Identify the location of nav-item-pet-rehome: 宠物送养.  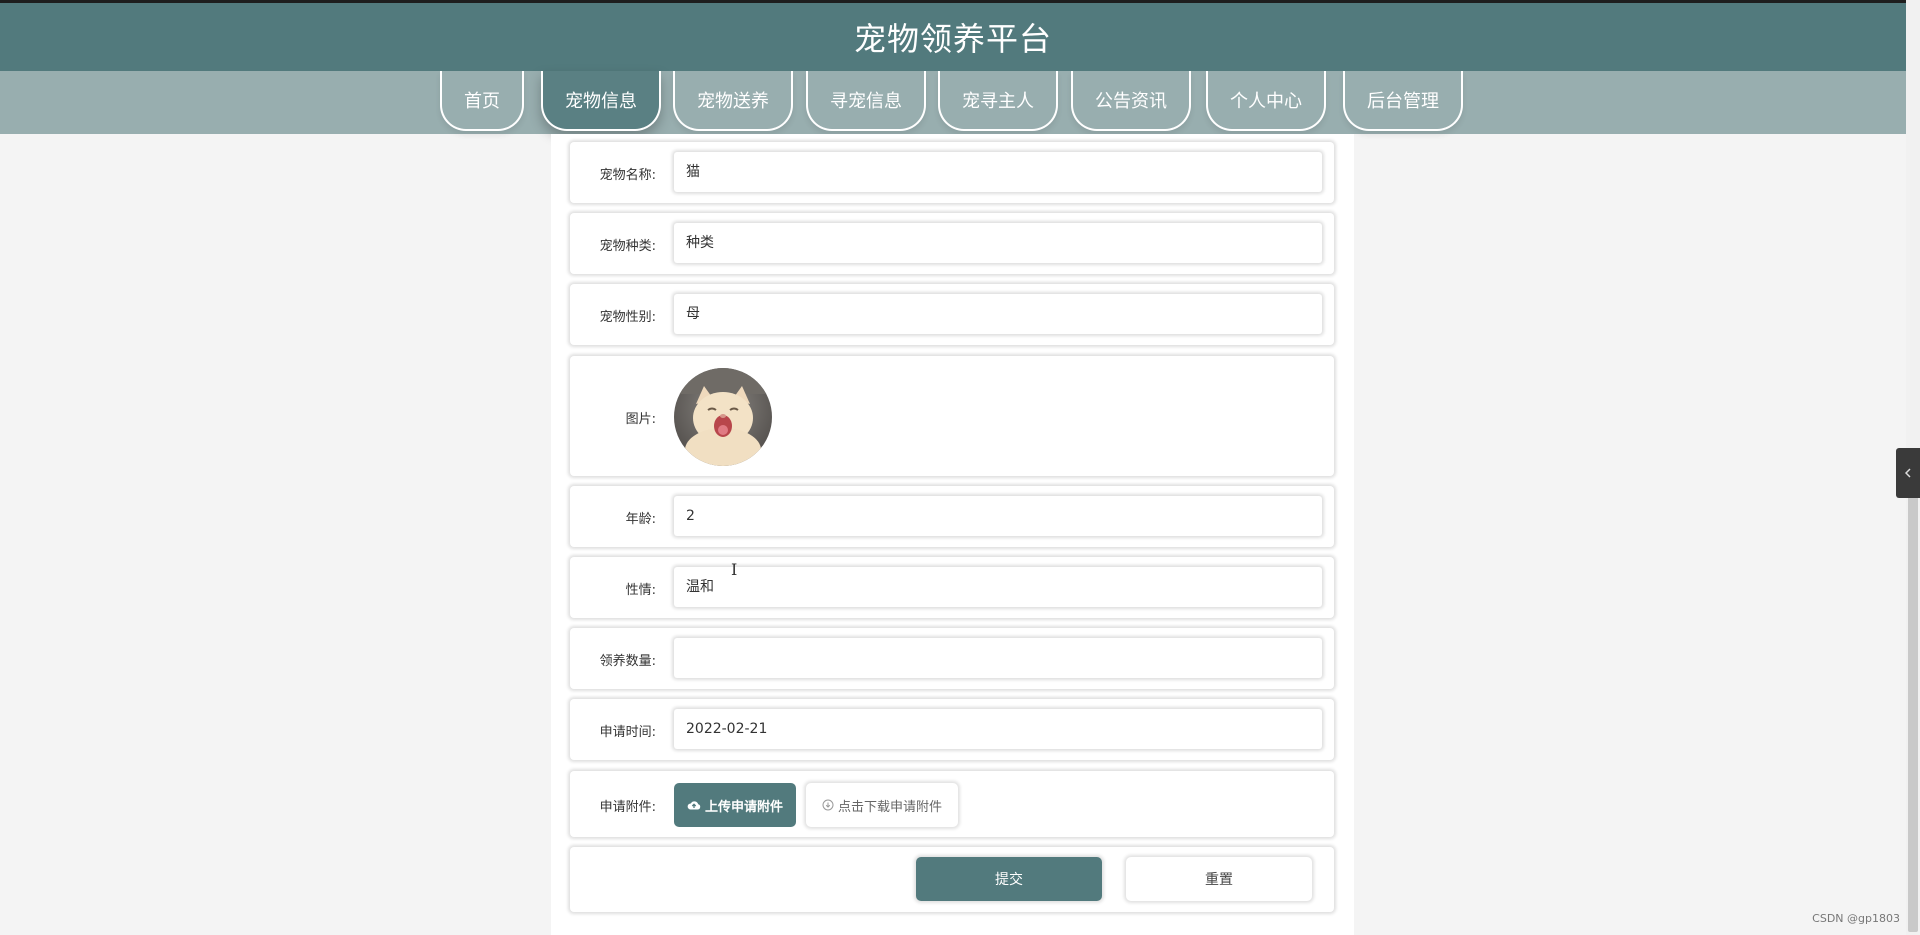
(733, 101).